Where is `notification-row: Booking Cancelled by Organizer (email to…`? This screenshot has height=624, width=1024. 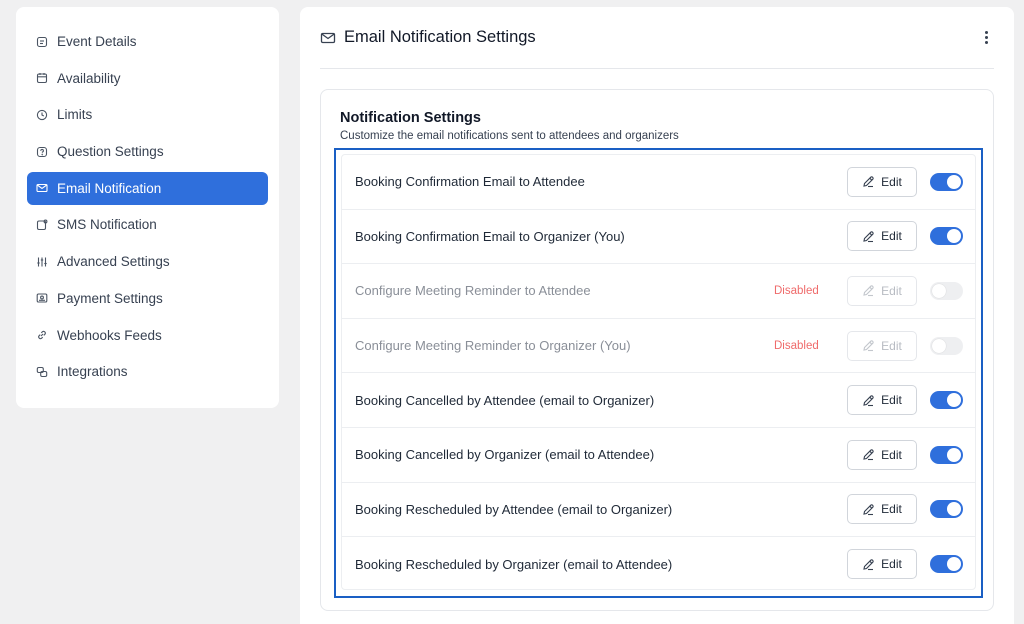
notification-row: Booking Cancelled by Organizer (email to… is located at coordinates (658, 455).